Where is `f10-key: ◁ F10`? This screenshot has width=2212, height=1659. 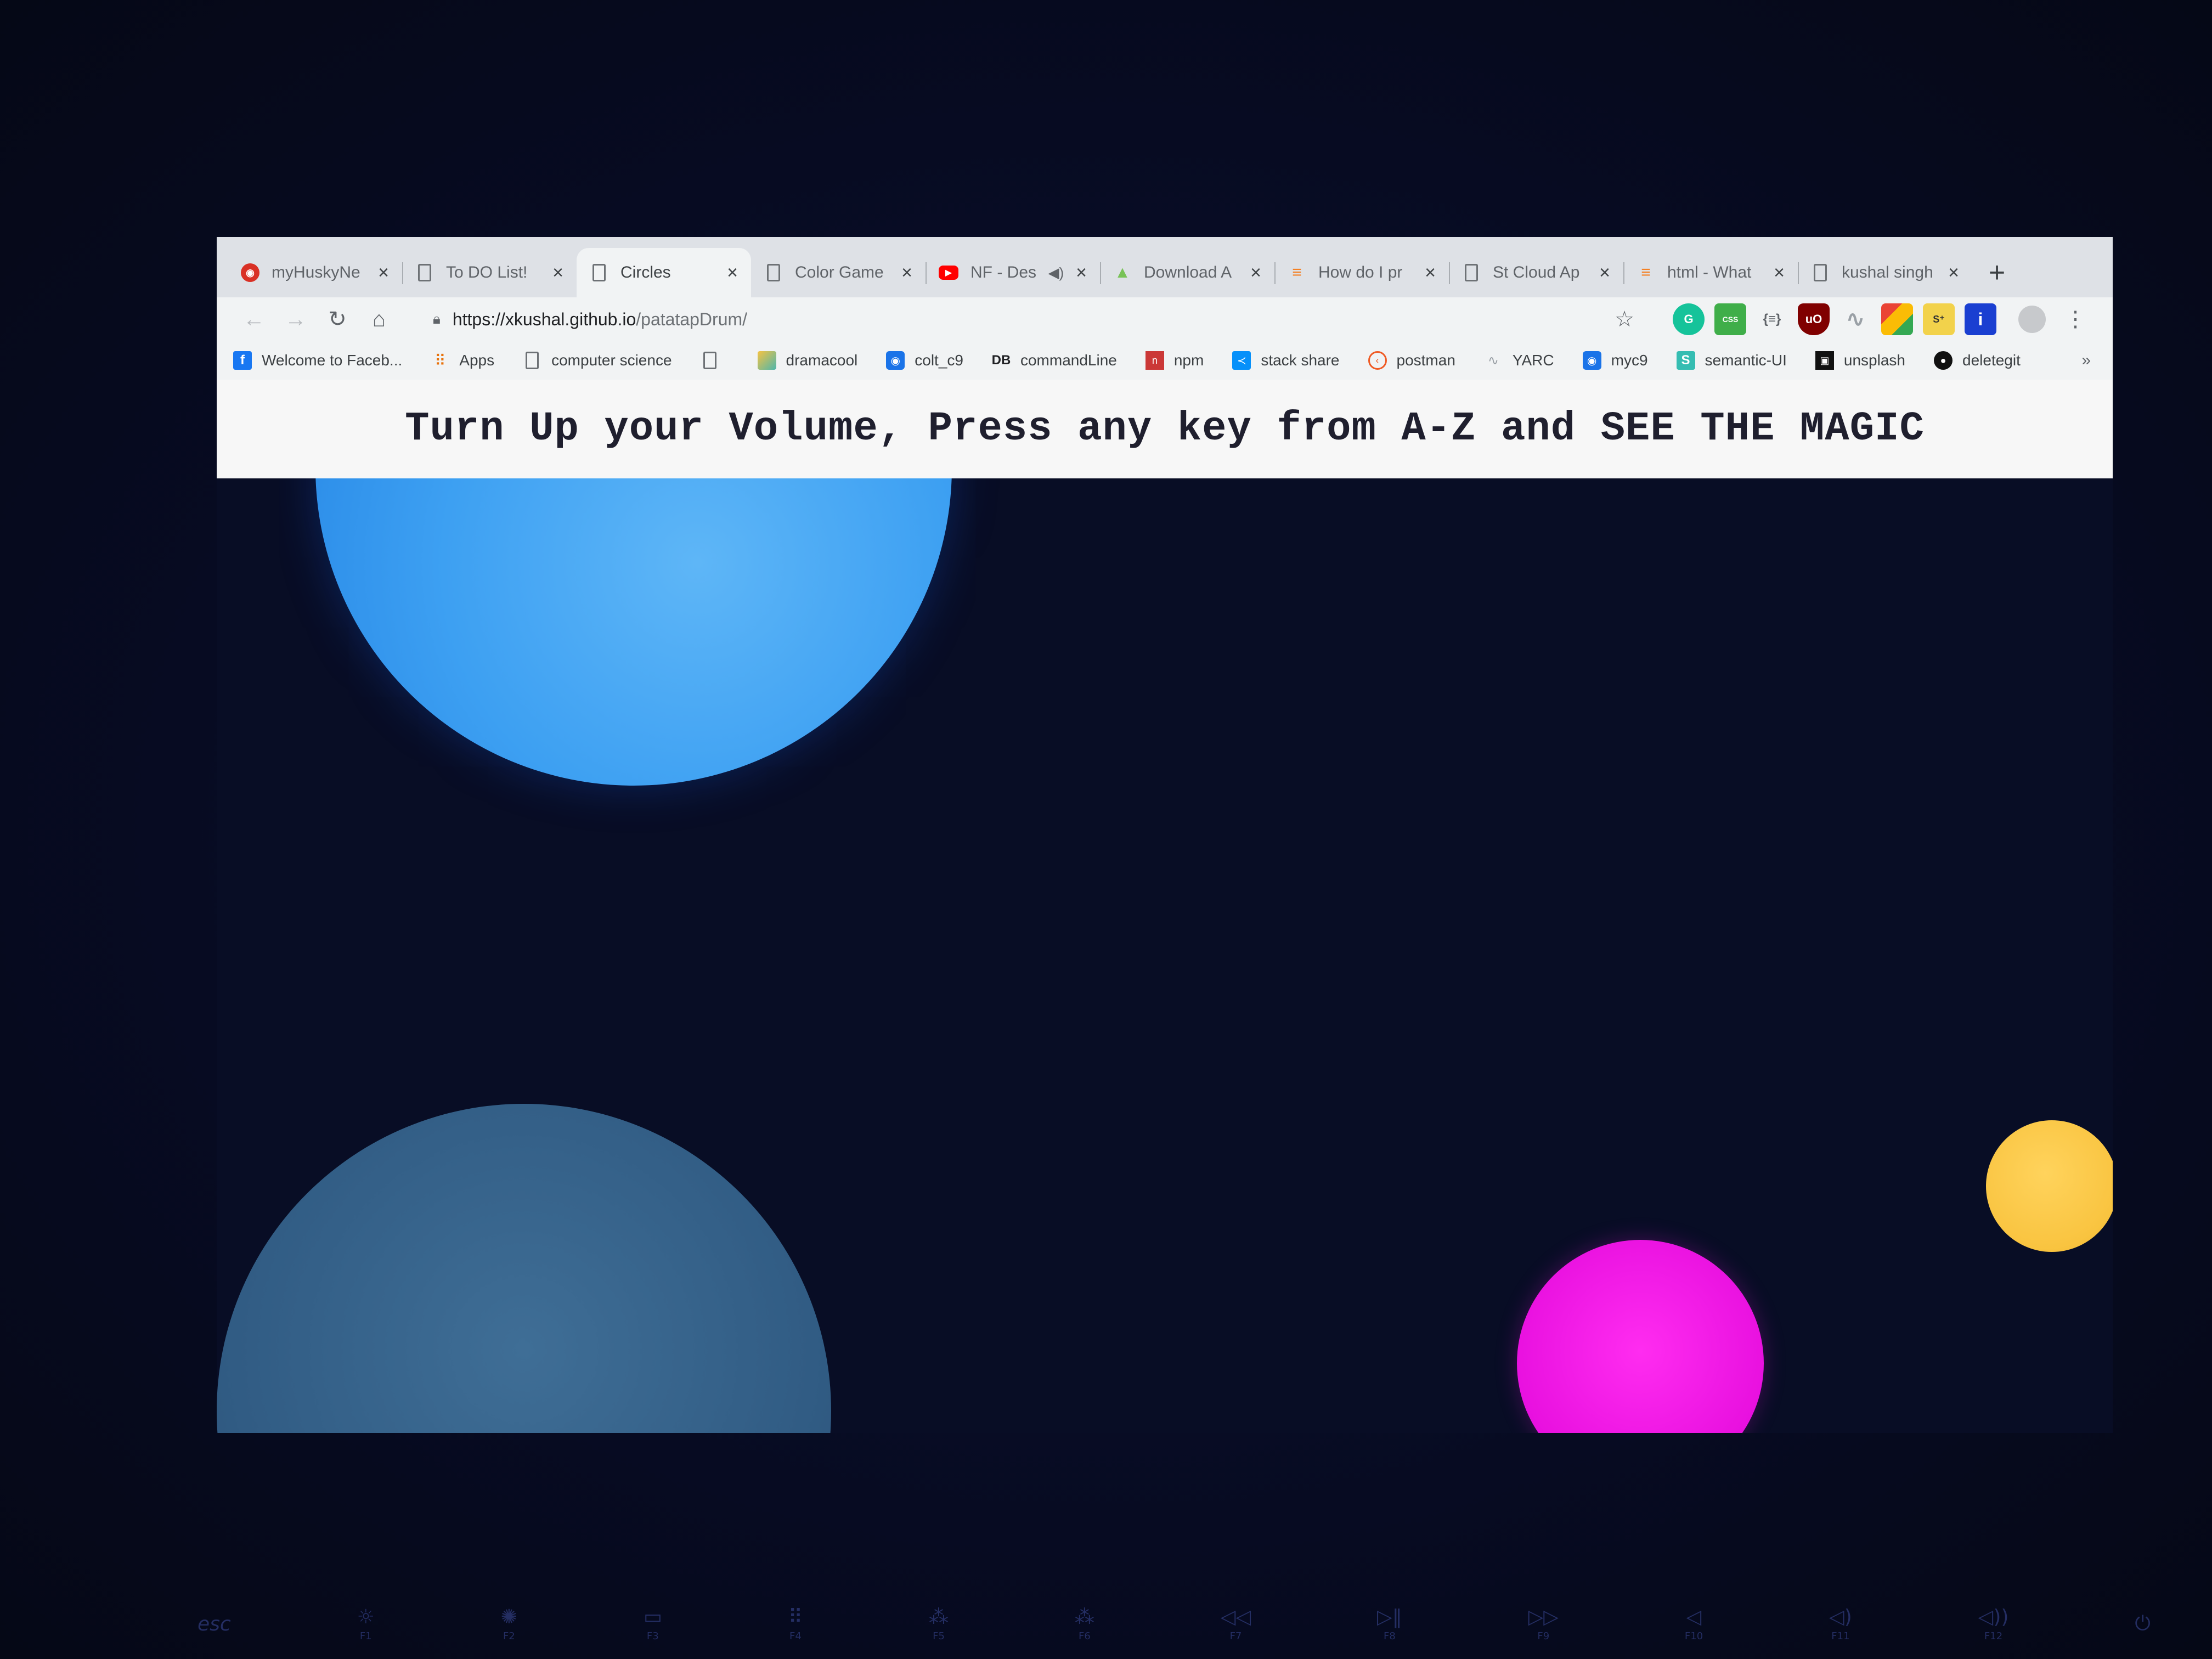 f10-key: ◁ F10 is located at coordinates (1693, 1624).